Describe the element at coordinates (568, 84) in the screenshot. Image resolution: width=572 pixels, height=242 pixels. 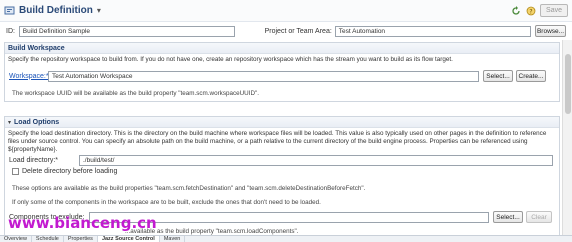
I see `scrollbar-thumb` at that location.